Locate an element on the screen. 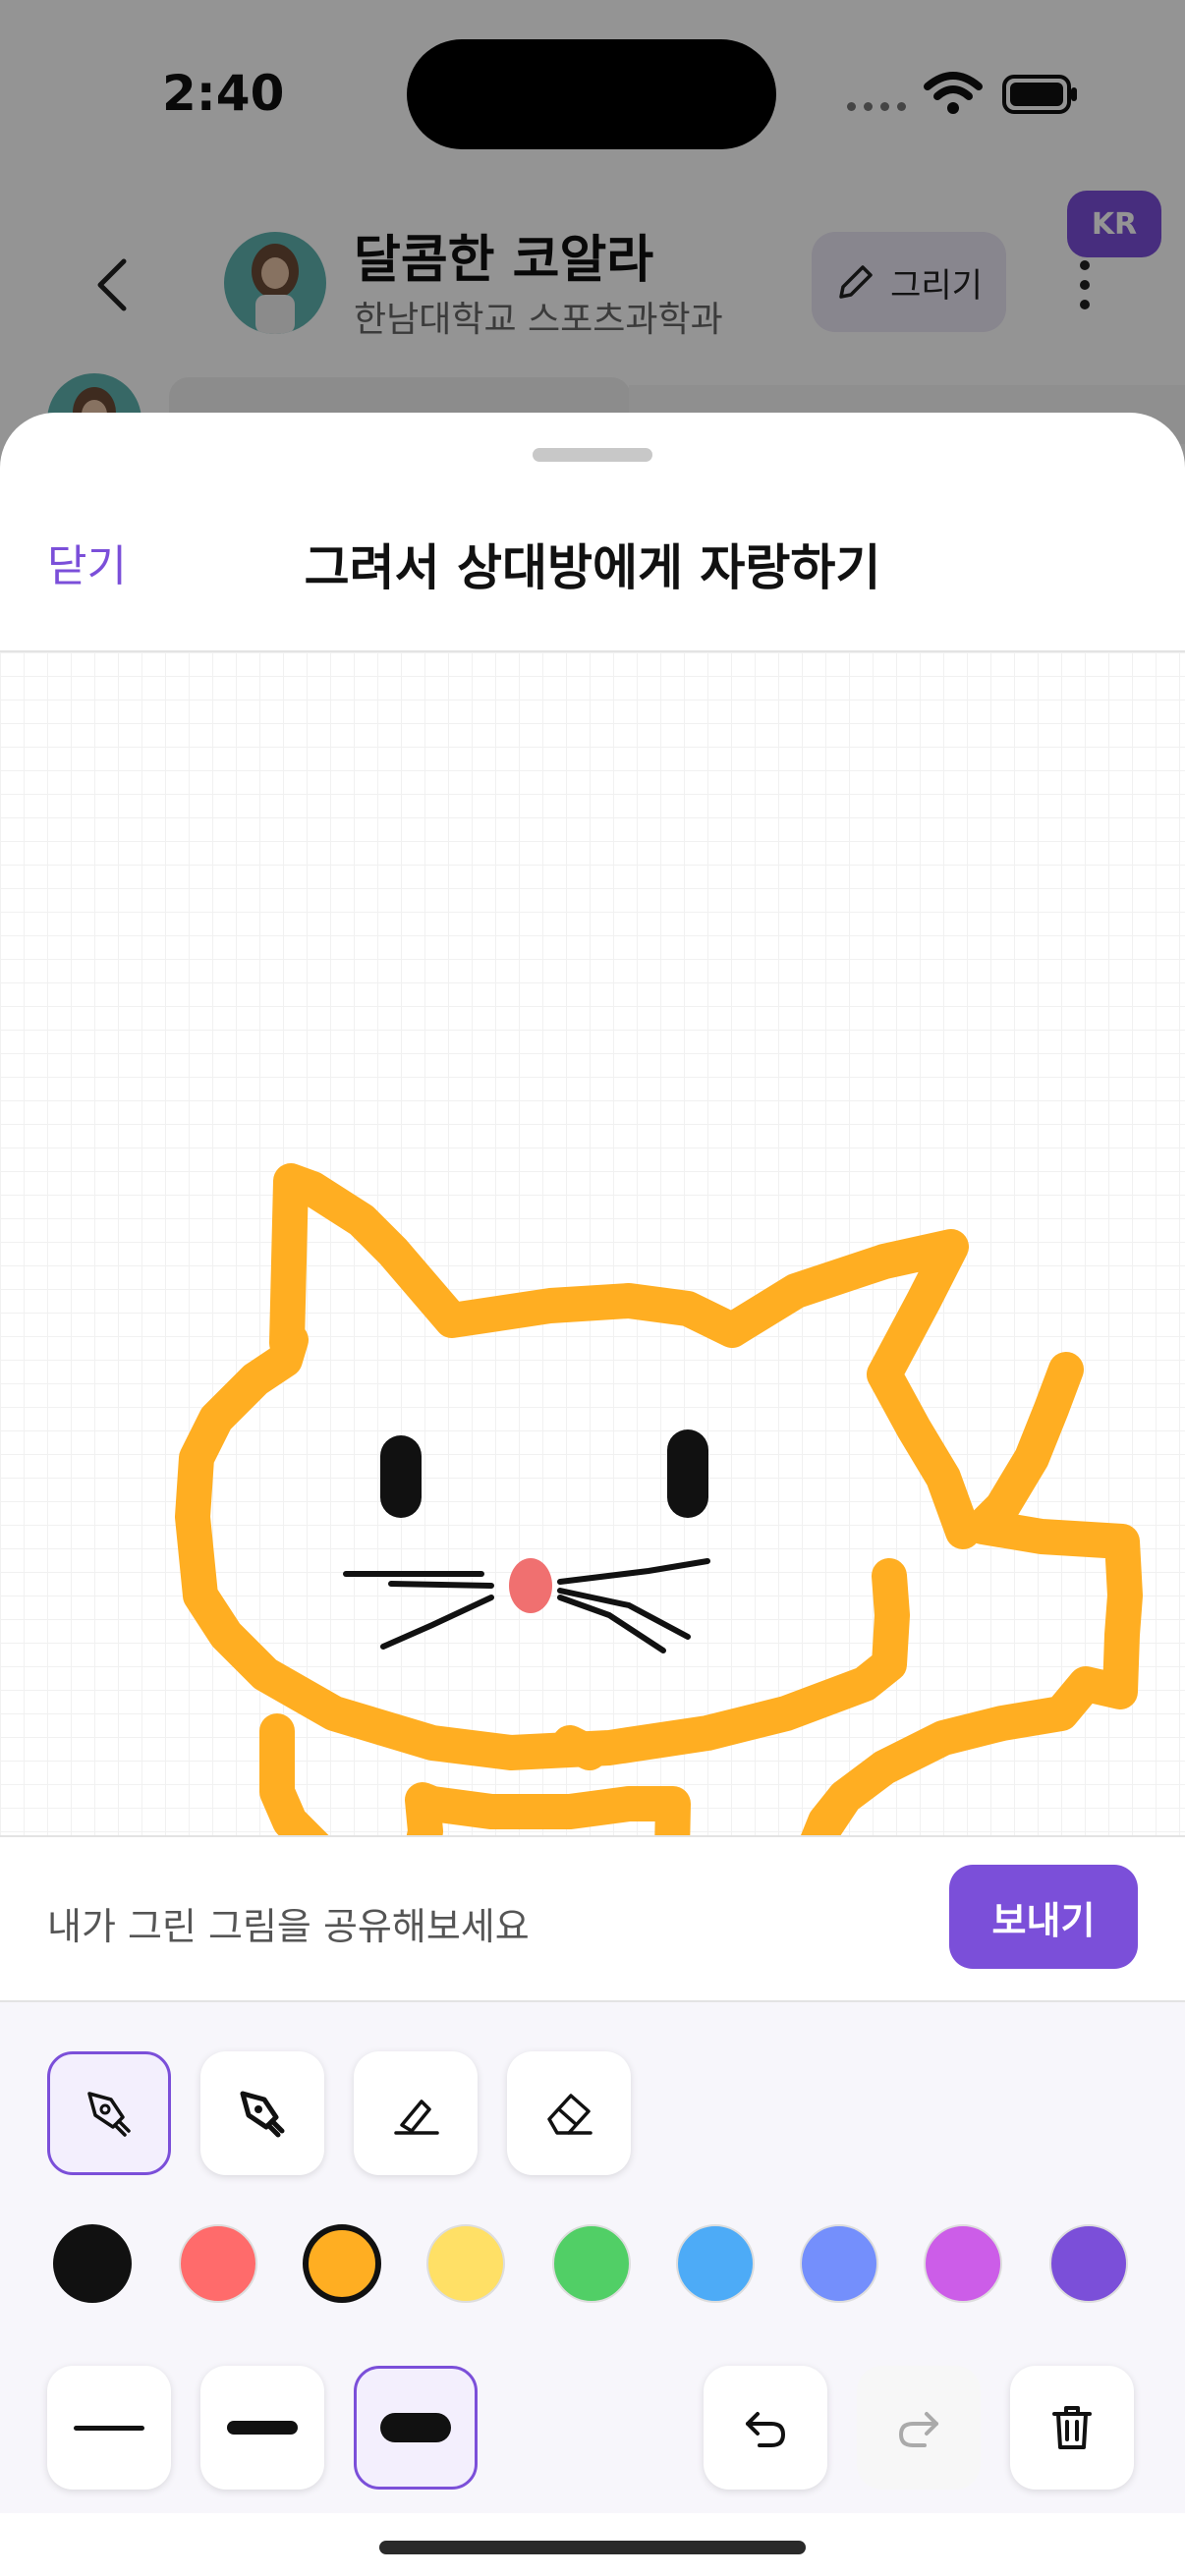 Image resolution: width=1185 pixels, height=2576 pixels. undo-icon is located at coordinates (766, 2429).